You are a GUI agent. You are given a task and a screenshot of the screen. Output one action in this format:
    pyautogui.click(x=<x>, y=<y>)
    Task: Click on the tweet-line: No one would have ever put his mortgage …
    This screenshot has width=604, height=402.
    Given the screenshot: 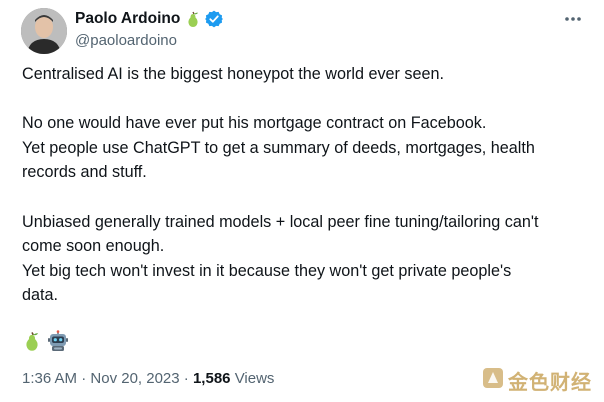 What is the action you would take?
    pyautogui.click(x=254, y=123)
    